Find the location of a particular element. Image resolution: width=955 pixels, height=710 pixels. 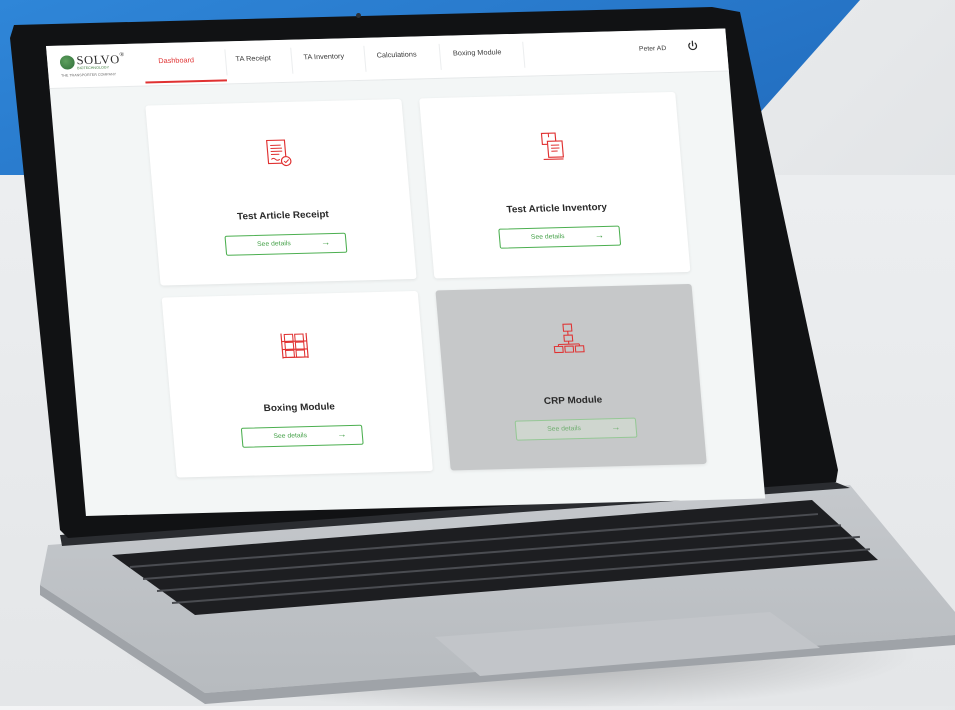

card-title: Boxing Module is located at coordinates (299, 408).